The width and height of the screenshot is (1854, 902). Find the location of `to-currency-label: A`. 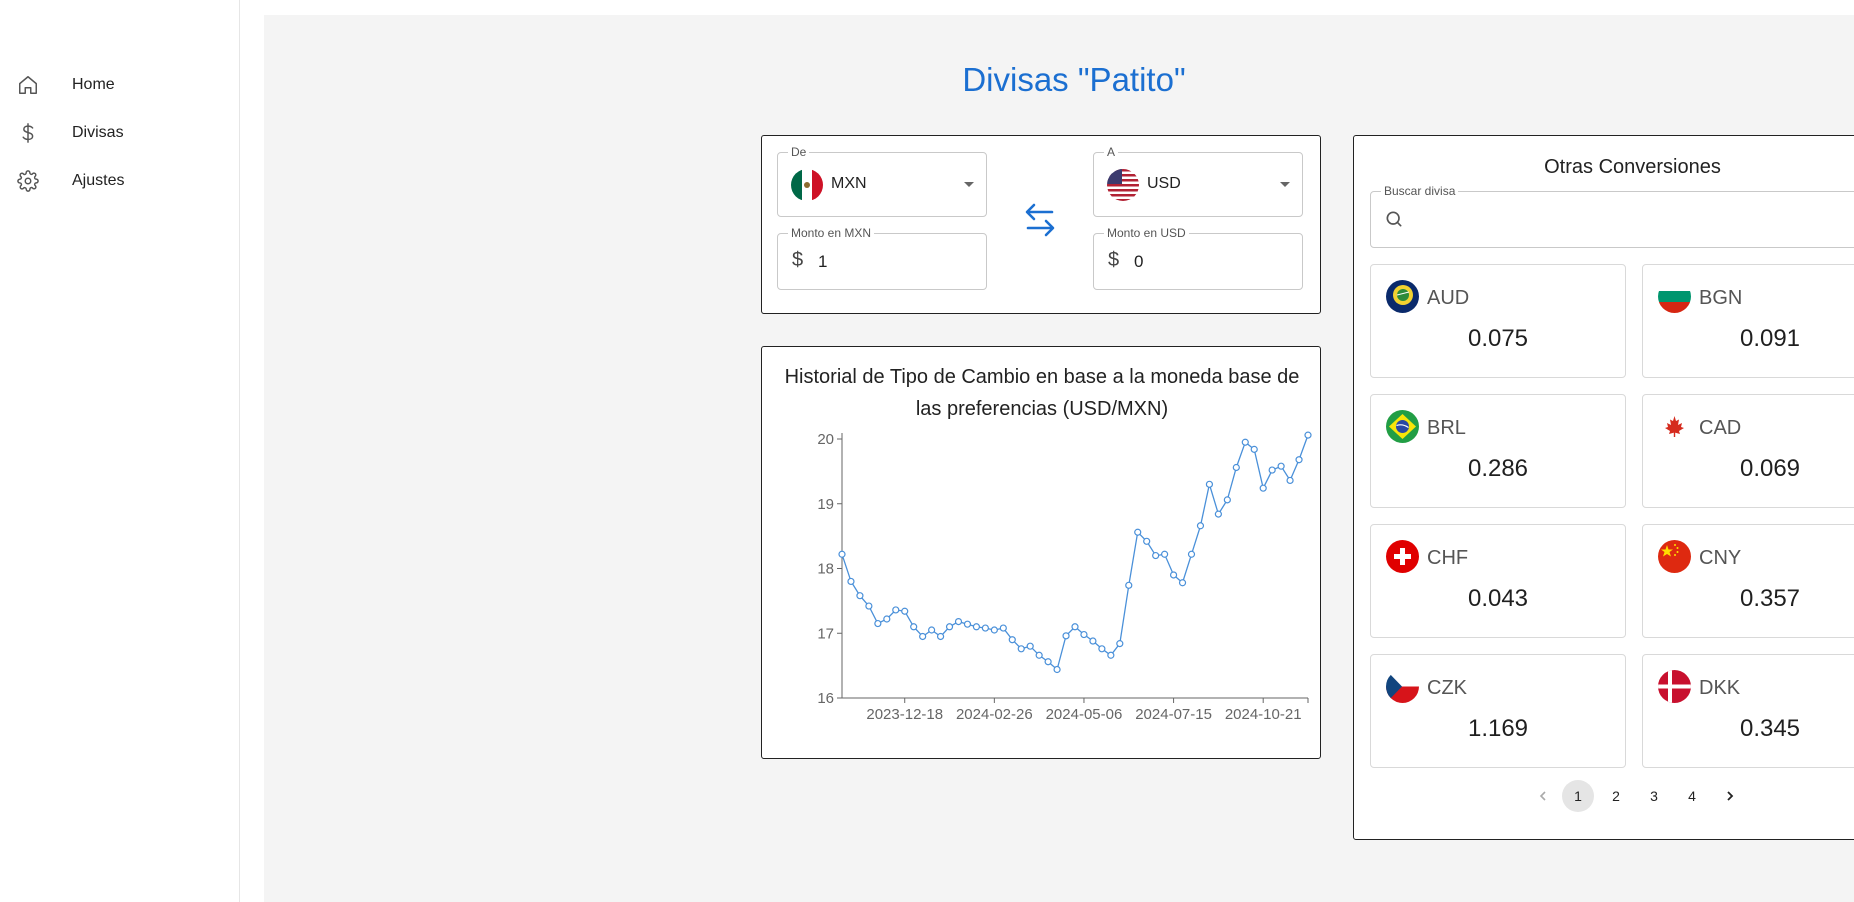

to-currency-label: A is located at coordinates (1111, 152).